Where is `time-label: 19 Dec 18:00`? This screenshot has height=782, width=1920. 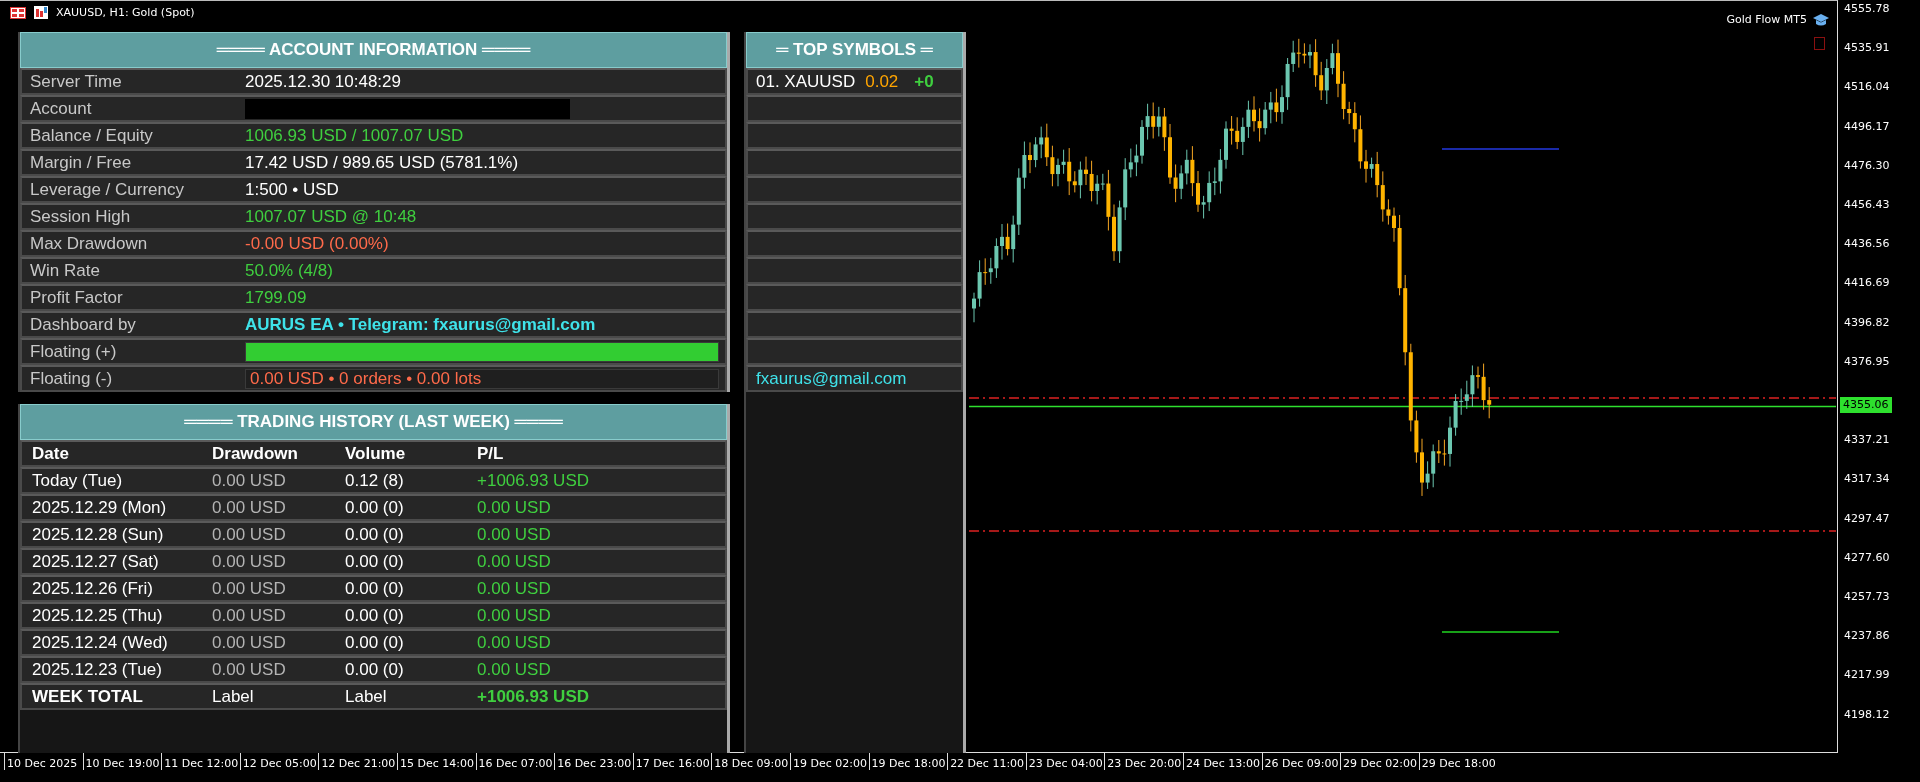
time-label: 19 Dec 18:00 is located at coordinates (908, 761).